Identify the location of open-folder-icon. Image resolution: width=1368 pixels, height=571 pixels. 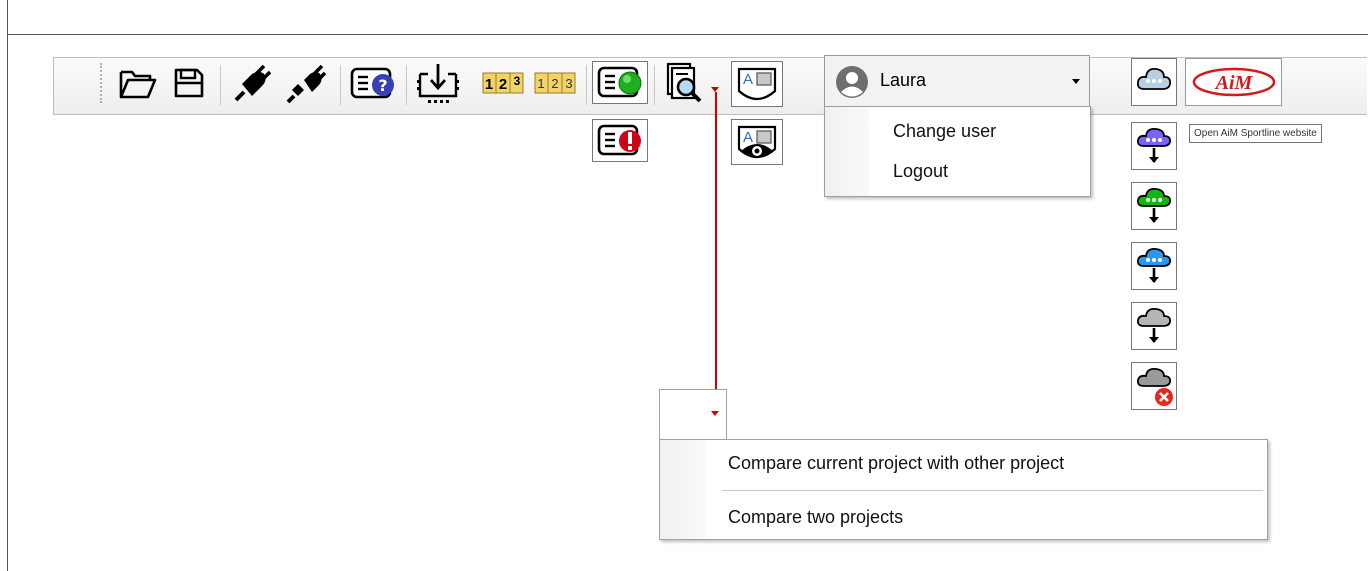
(138, 84).